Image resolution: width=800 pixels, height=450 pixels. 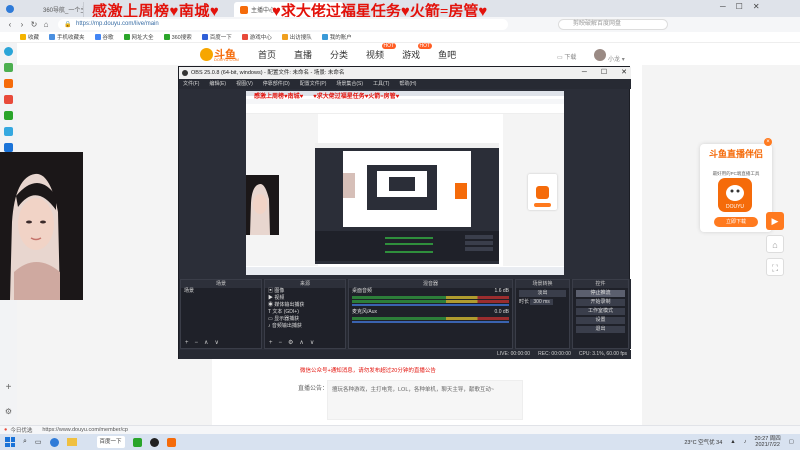 What do you see at coordinates (154, 442) in the screenshot?
I see `taskbar-obs-icon` at bounding box center [154, 442].